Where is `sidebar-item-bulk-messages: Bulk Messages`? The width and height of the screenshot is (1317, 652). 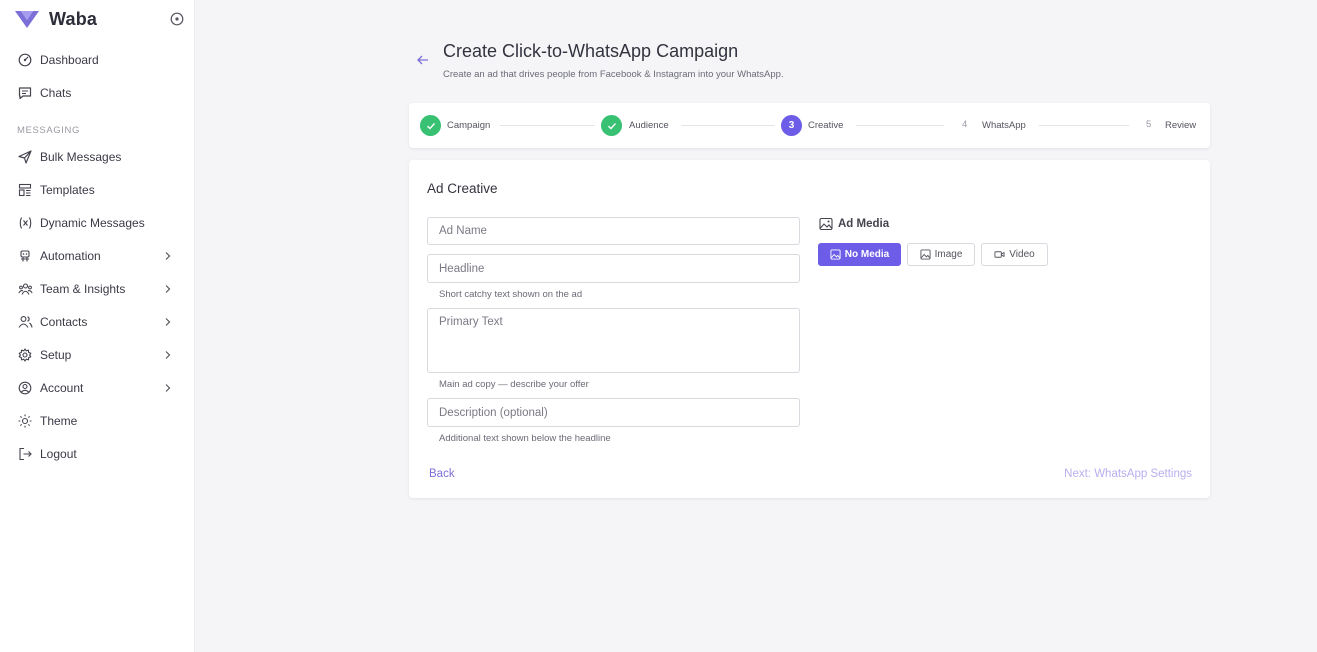 sidebar-item-bulk-messages: Bulk Messages is located at coordinates (98, 157).